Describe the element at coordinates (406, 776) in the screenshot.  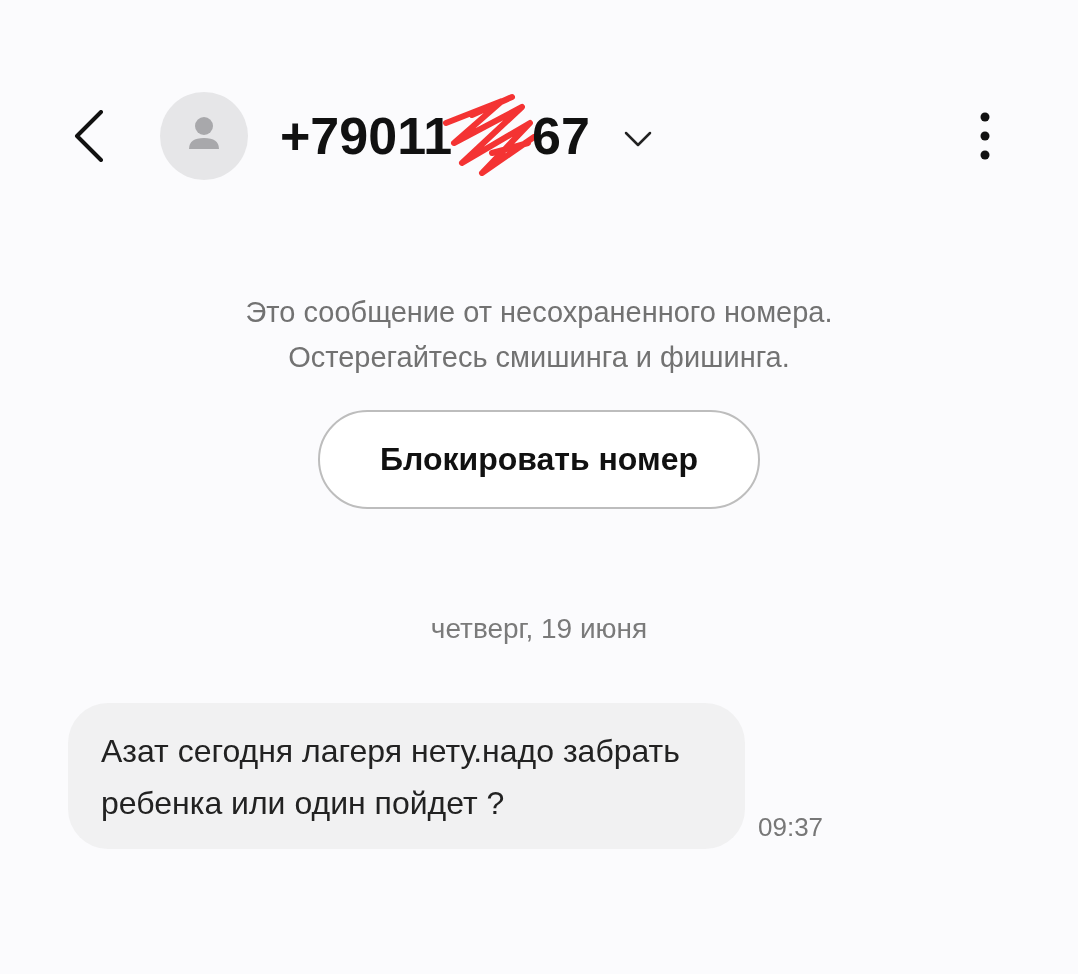
I see `message-bubble: Азат сегодня лагеря нету.надо забрать ребенка или один пойдет ?` at that location.